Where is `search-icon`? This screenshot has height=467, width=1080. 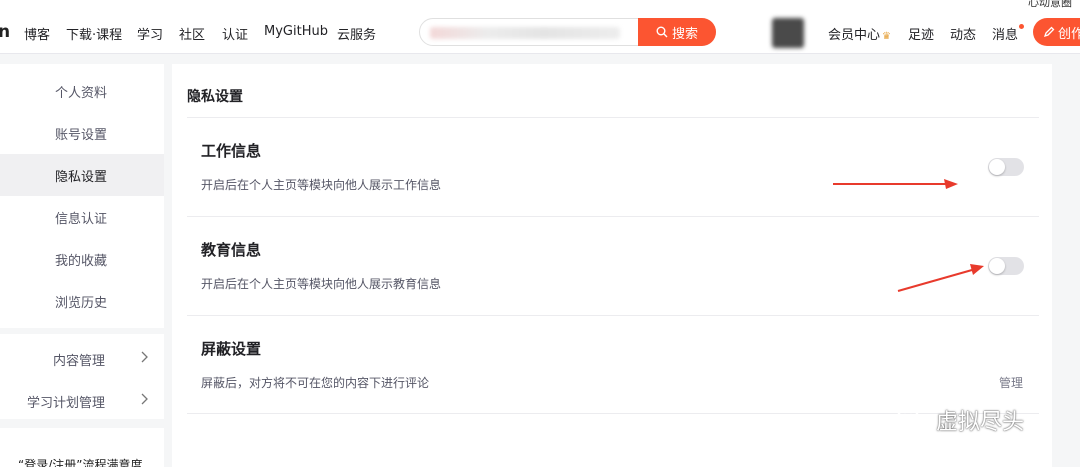 search-icon is located at coordinates (662, 32).